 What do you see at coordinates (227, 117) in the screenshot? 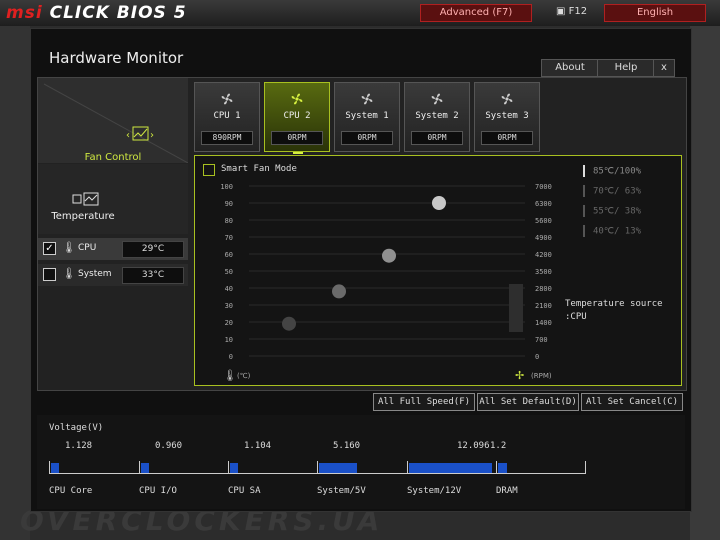
I see `fan-tab: CPU 1 890RPM` at bounding box center [227, 117].